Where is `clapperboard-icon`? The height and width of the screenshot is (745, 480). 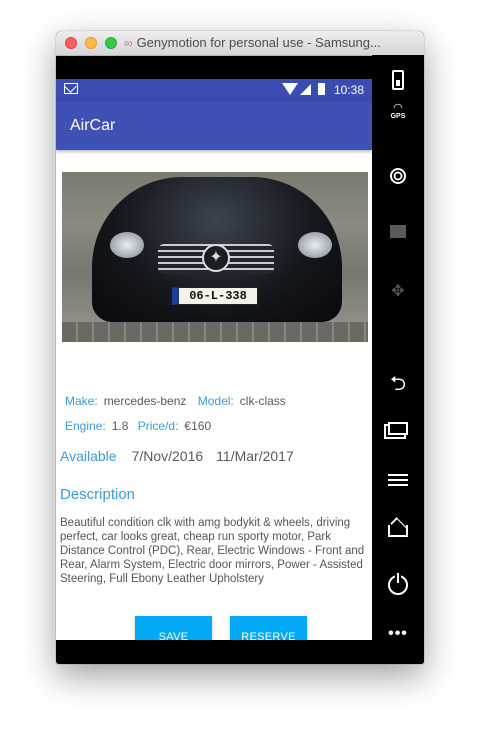 clapperboard-icon is located at coordinates (398, 234).